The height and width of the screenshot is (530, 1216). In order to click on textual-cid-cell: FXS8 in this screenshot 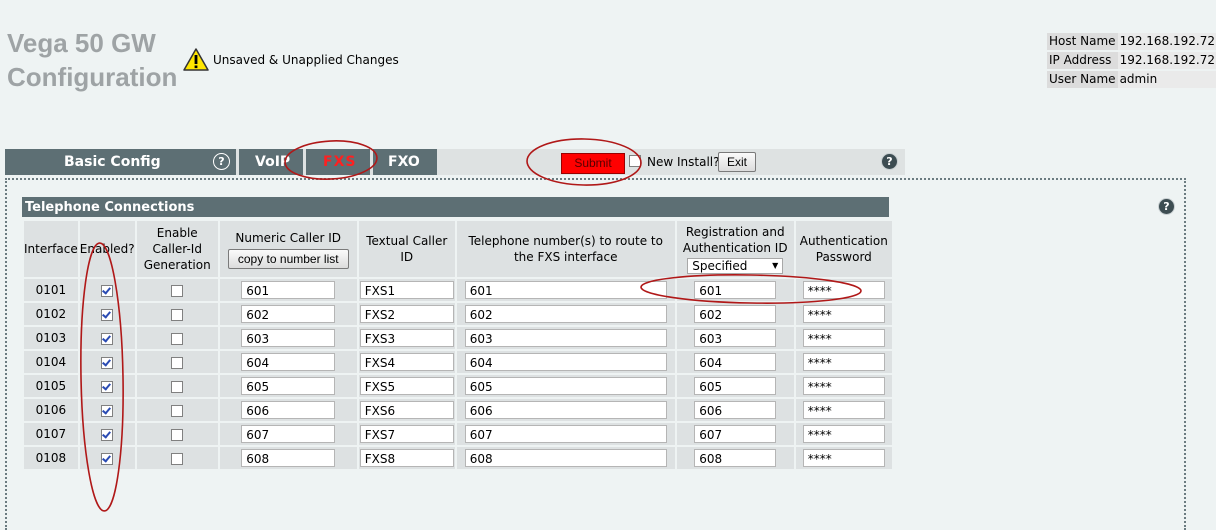, I will do `click(406, 458)`.